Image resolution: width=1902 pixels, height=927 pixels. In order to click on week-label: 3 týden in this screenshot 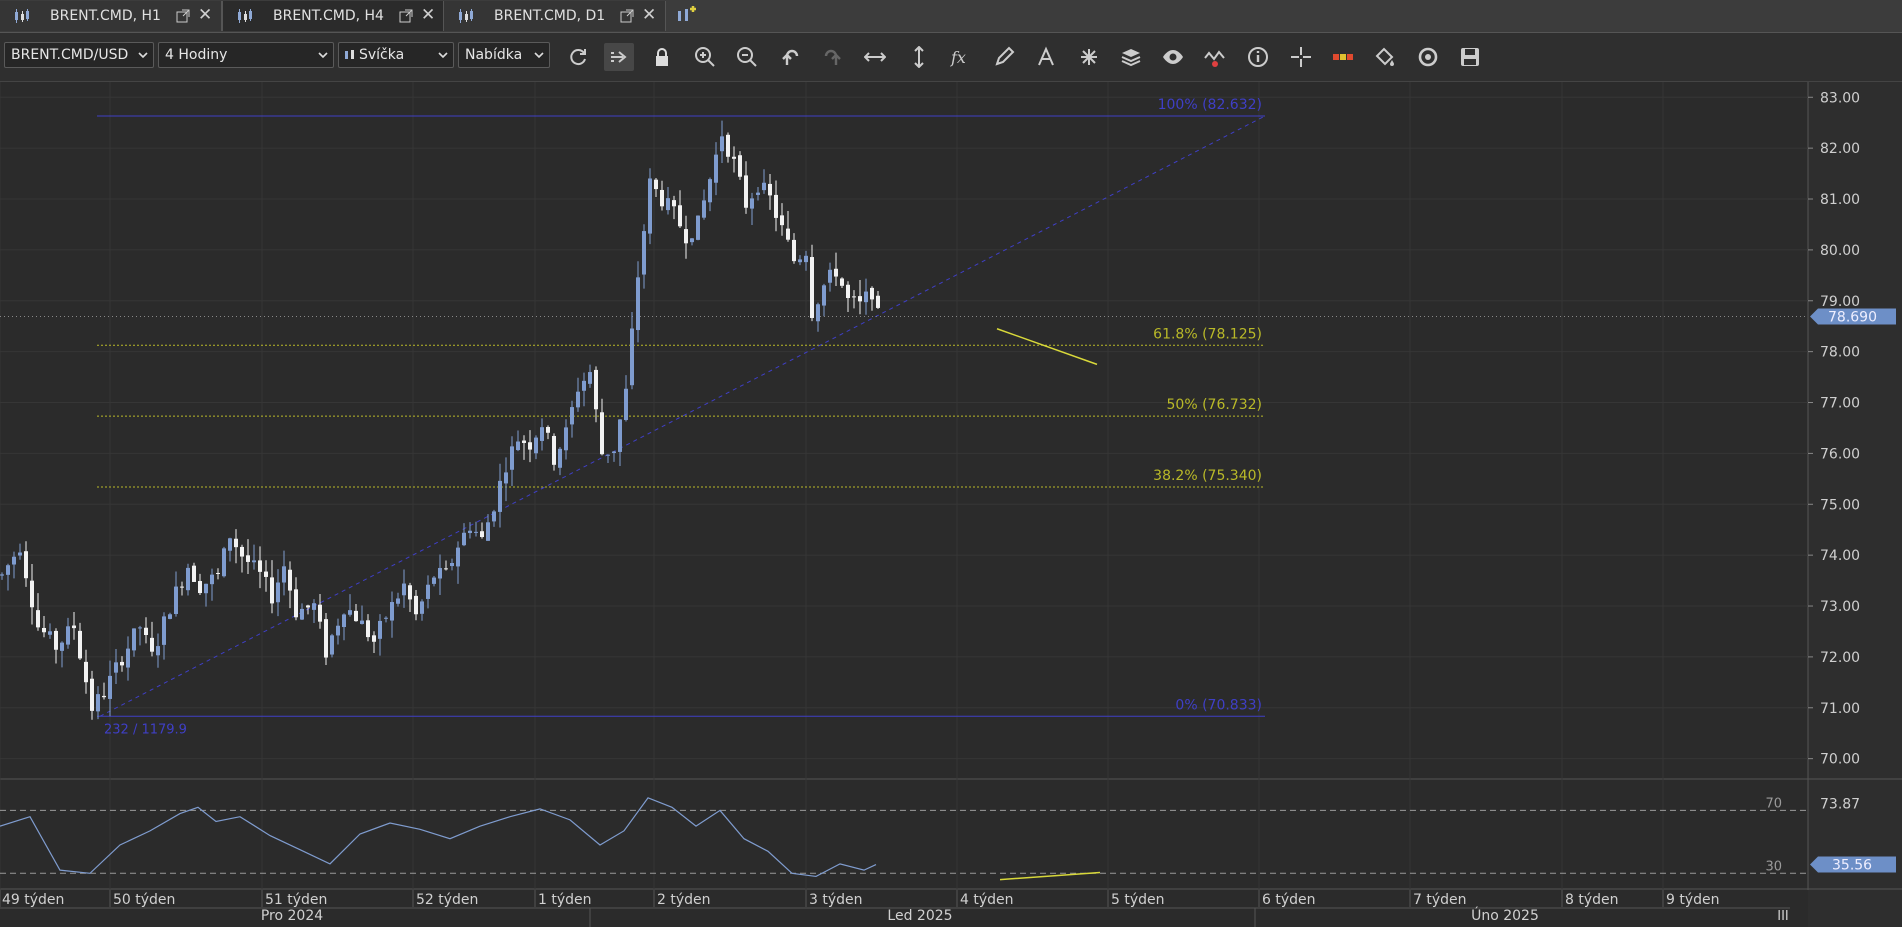, I will do `click(836, 900)`.